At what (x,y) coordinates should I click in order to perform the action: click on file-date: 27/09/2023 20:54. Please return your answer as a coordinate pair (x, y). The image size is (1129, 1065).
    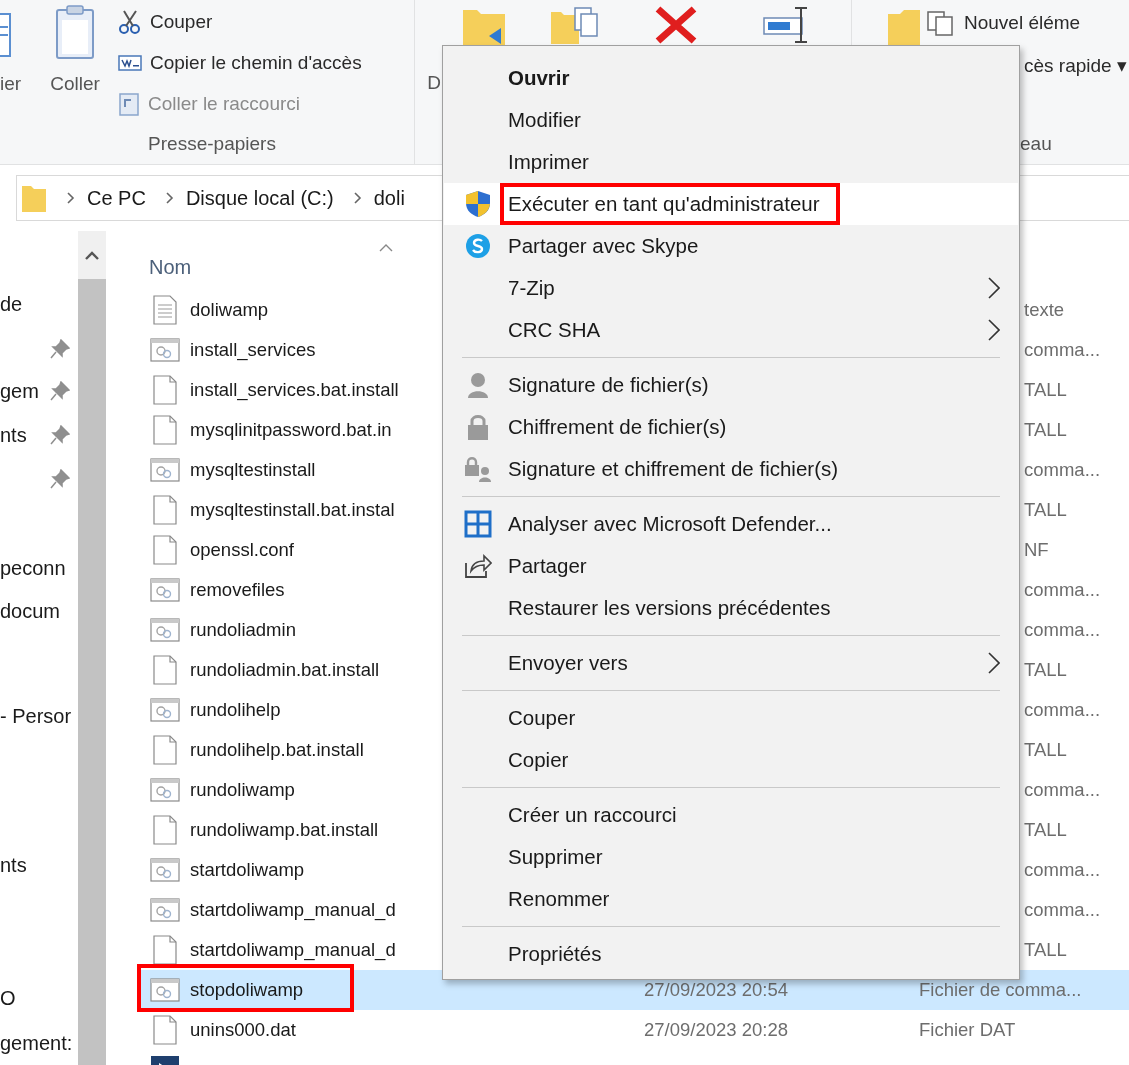
    Looking at the image, I should click on (717, 990).